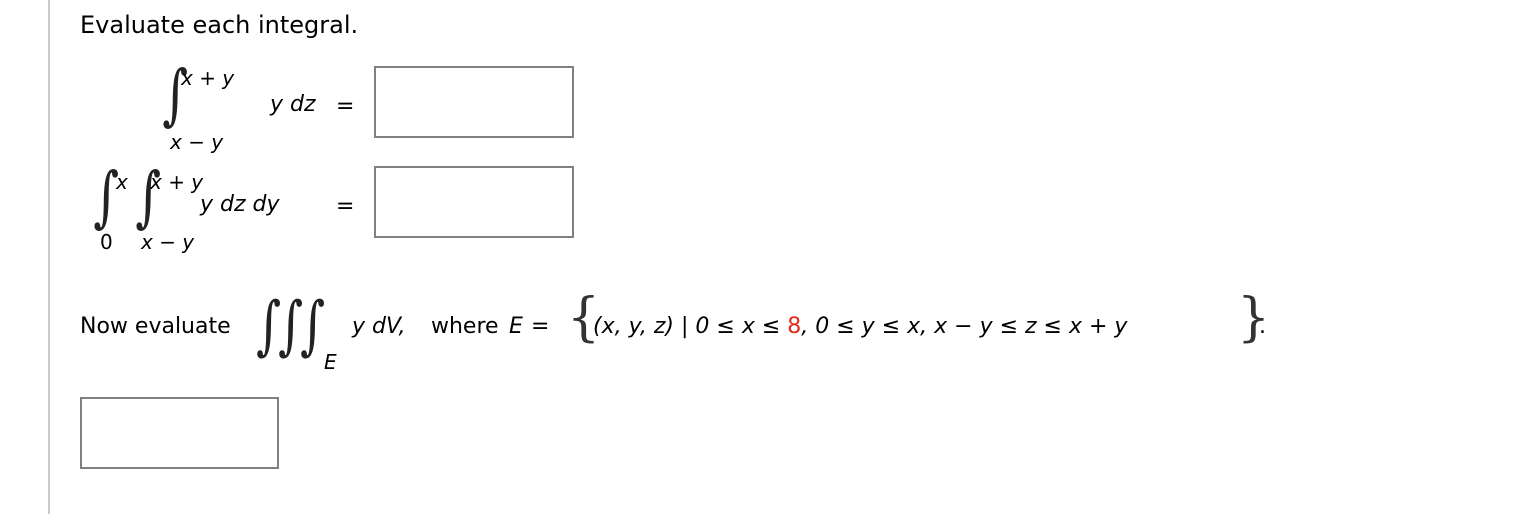 The image size is (1530, 514). Describe the element at coordinates (219, 25) in the screenshot. I see `question-heading: Evaluate each integral.` at that location.